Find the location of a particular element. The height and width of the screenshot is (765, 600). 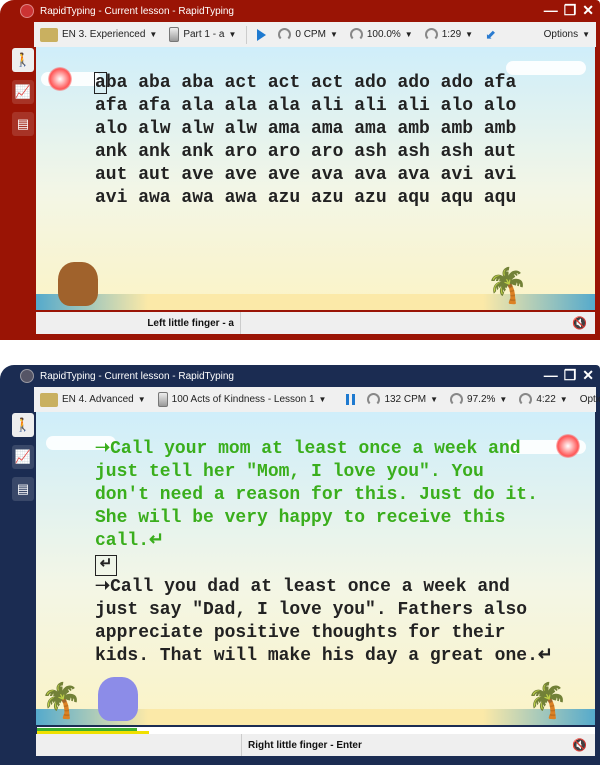

play-button is located at coordinates (261, 34).